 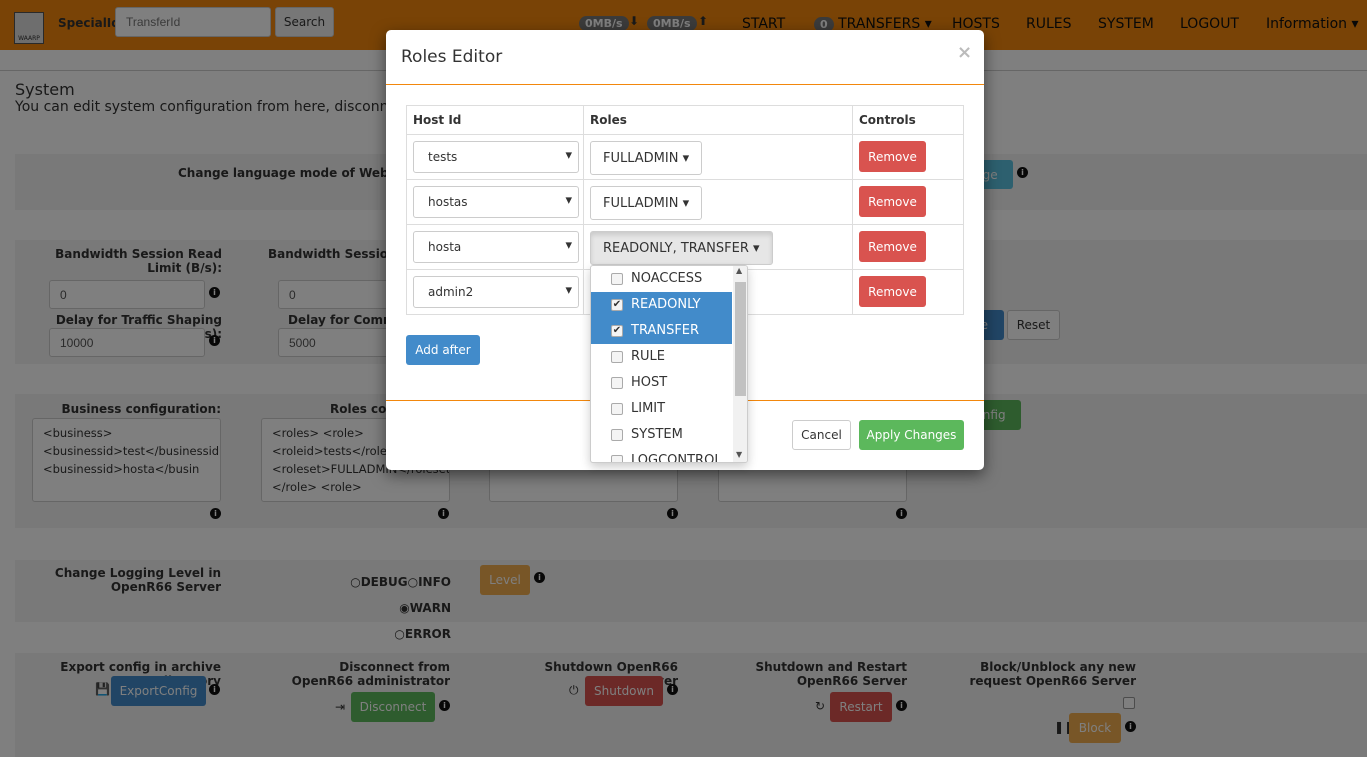 I want to click on host-cell: tests, so click(x=495, y=157).